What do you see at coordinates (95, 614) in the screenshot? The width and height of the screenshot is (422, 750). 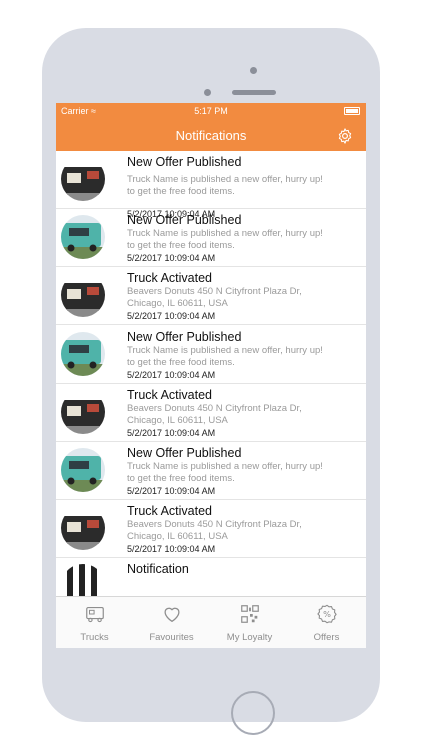 I see `truck-icon` at bounding box center [95, 614].